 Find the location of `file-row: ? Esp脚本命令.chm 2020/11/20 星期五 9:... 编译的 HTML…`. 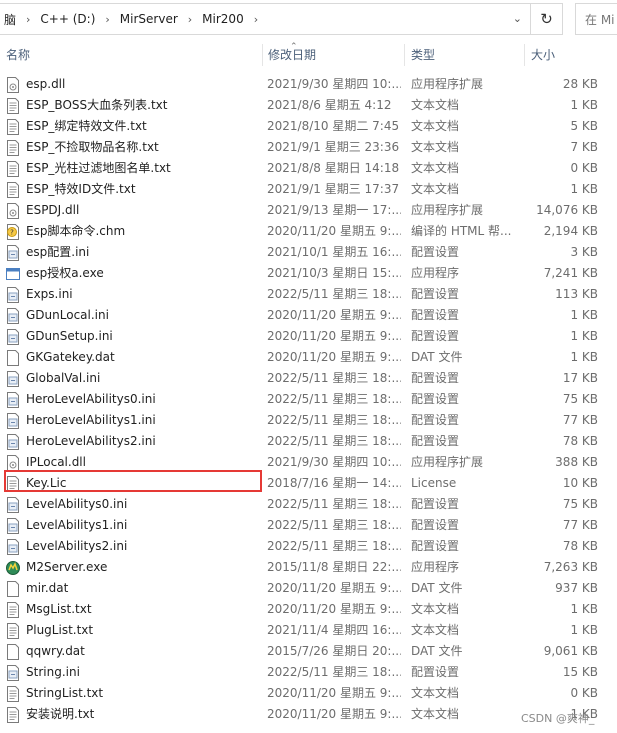

file-row: ? Esp脚本命令.chm 2020/11/20 星期五 9:... 编译的 HTML… is located at coordinates (308, 231).